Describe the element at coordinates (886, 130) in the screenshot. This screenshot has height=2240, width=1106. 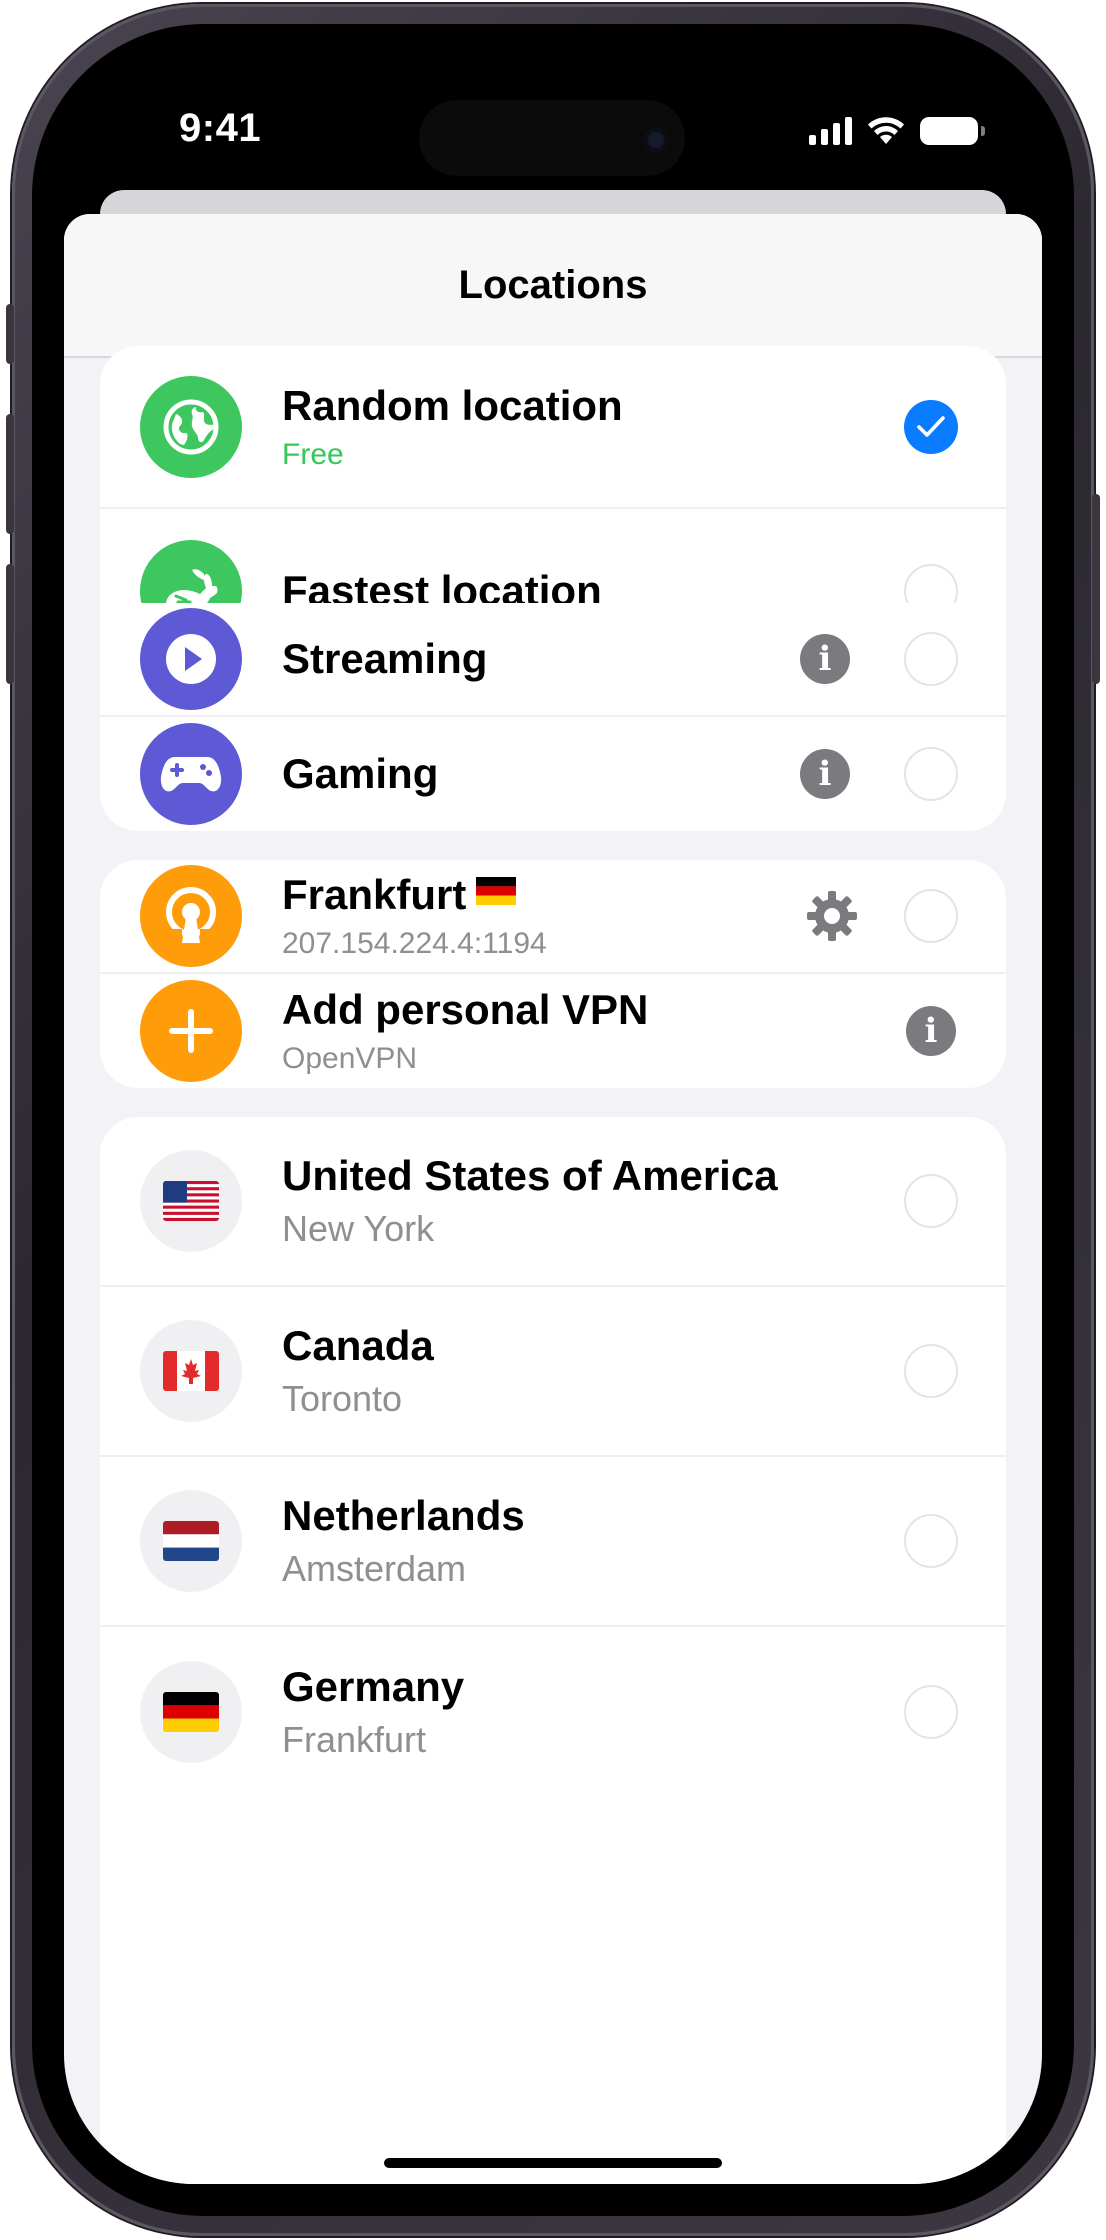
I see `wifi-icon` at that location.